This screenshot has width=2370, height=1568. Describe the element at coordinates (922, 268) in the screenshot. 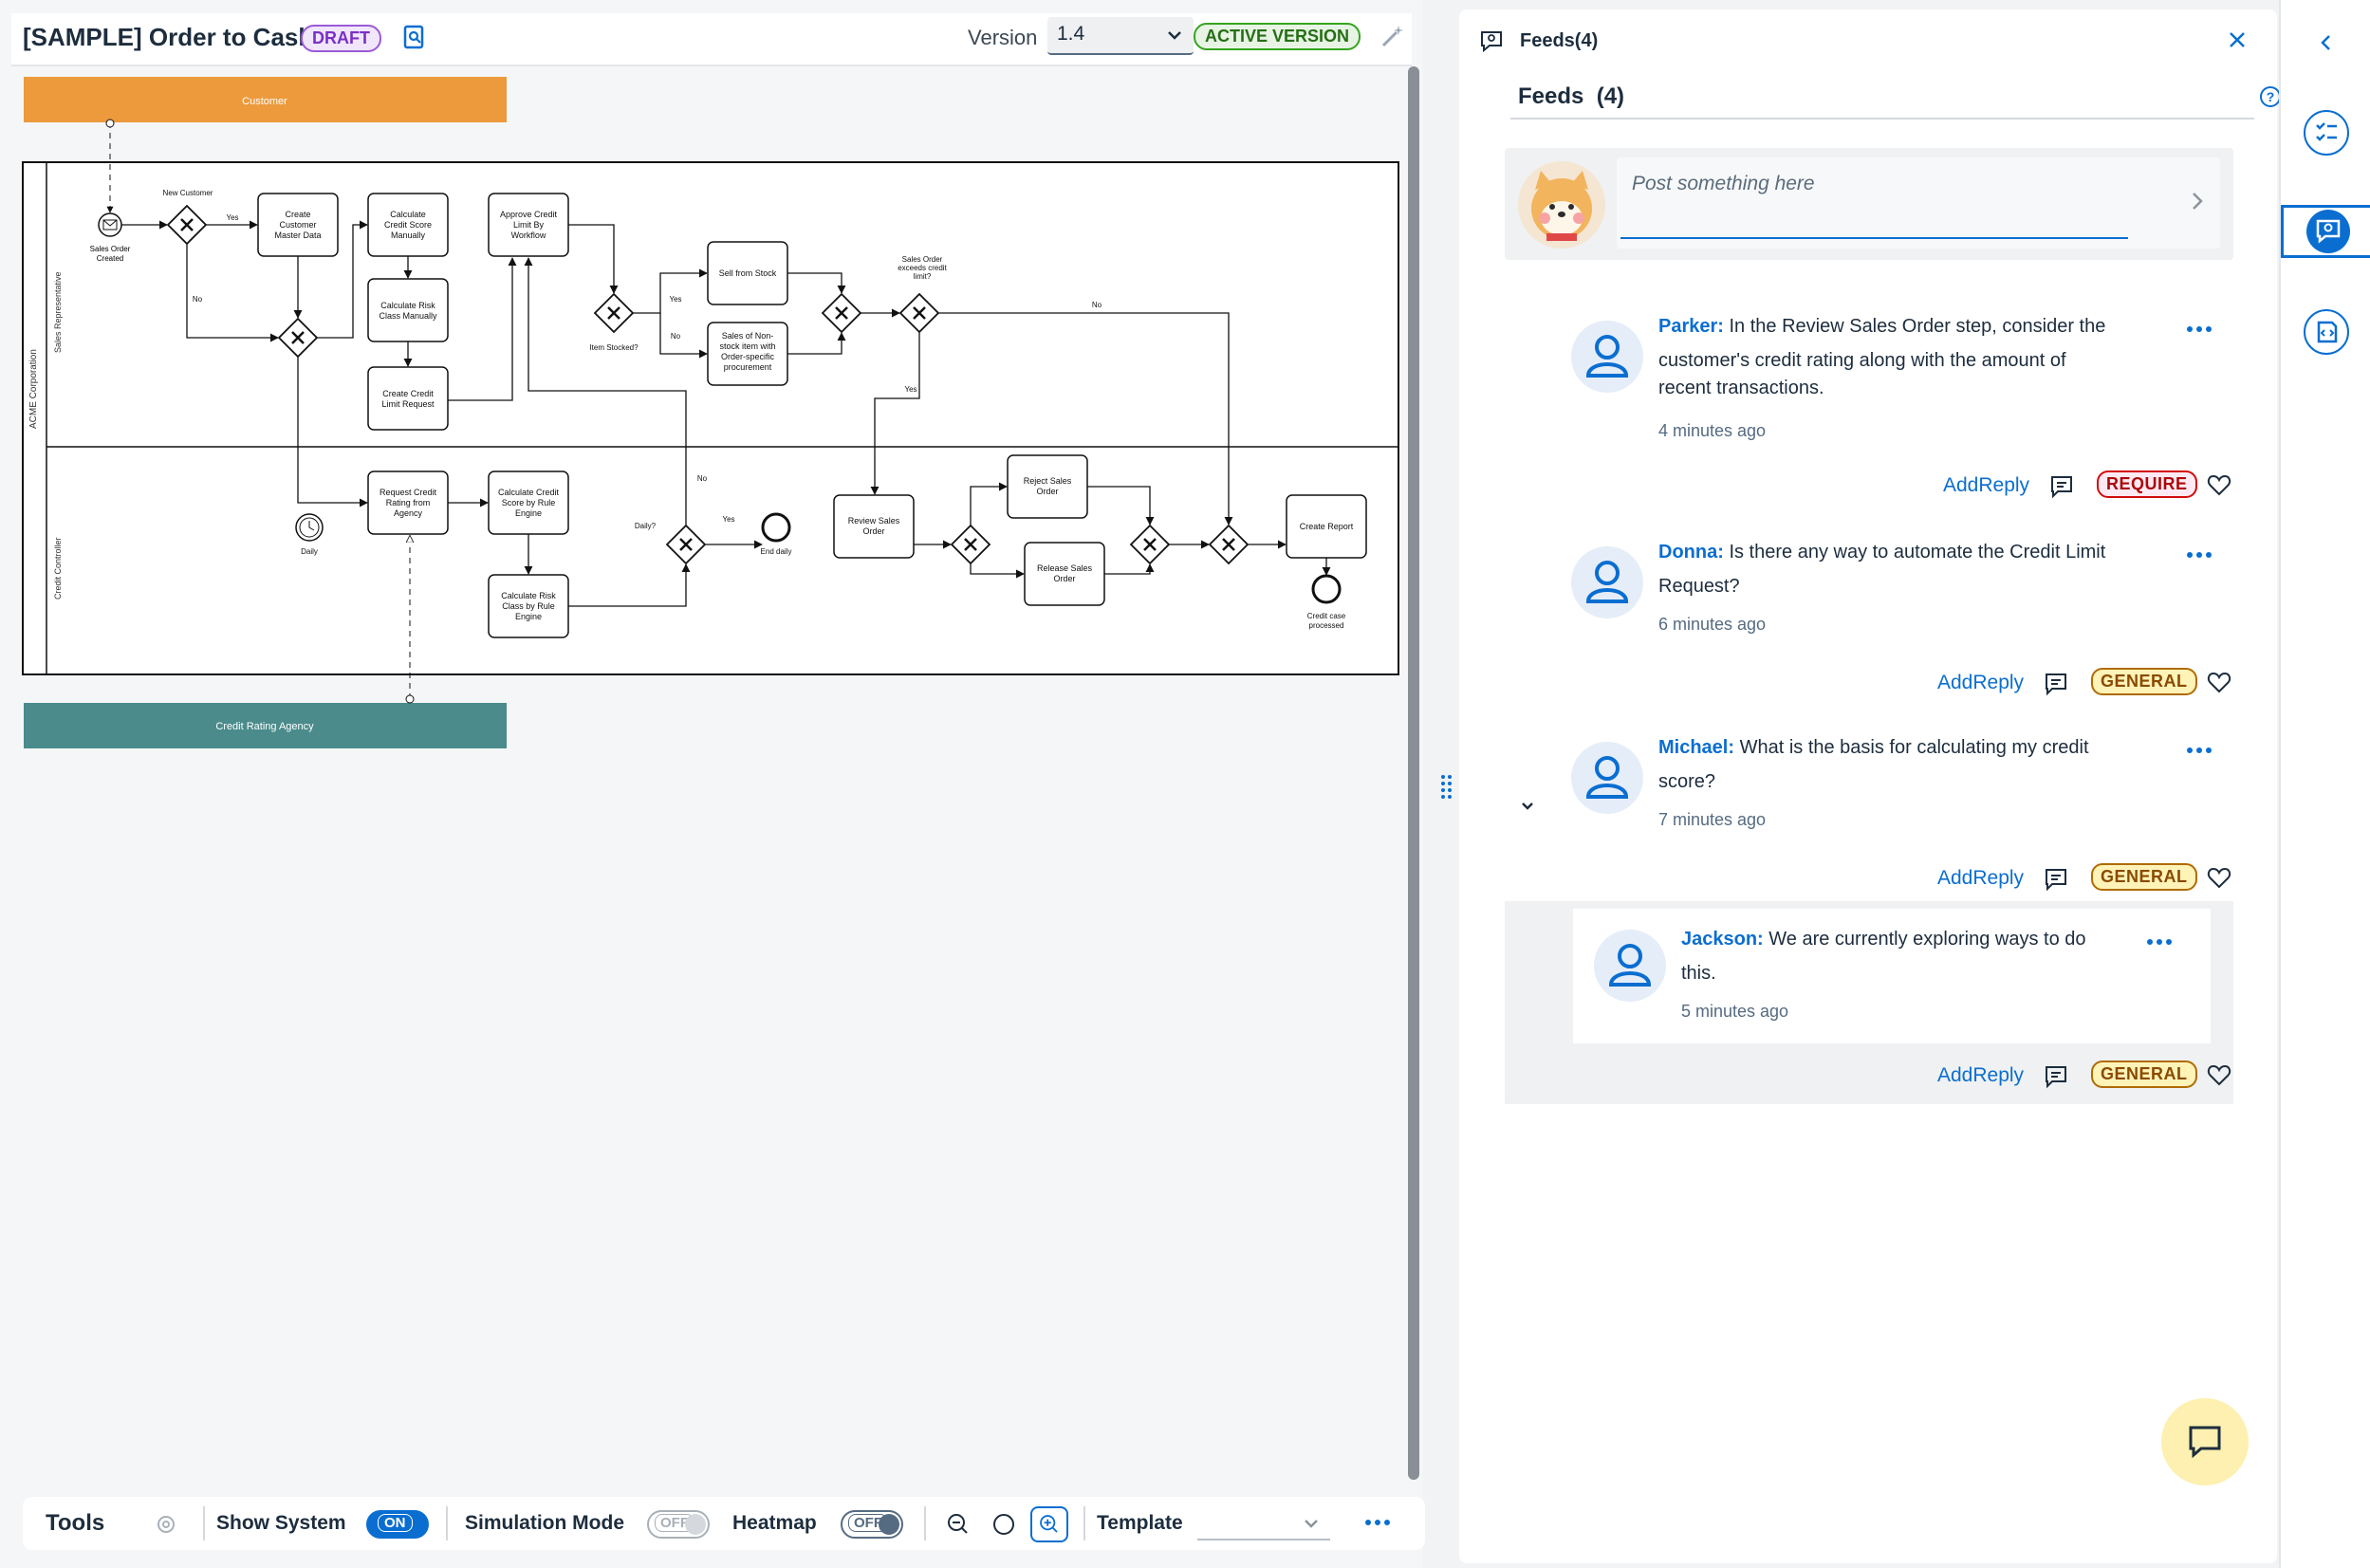

I see `svg-text: exceeds credit` at that location.